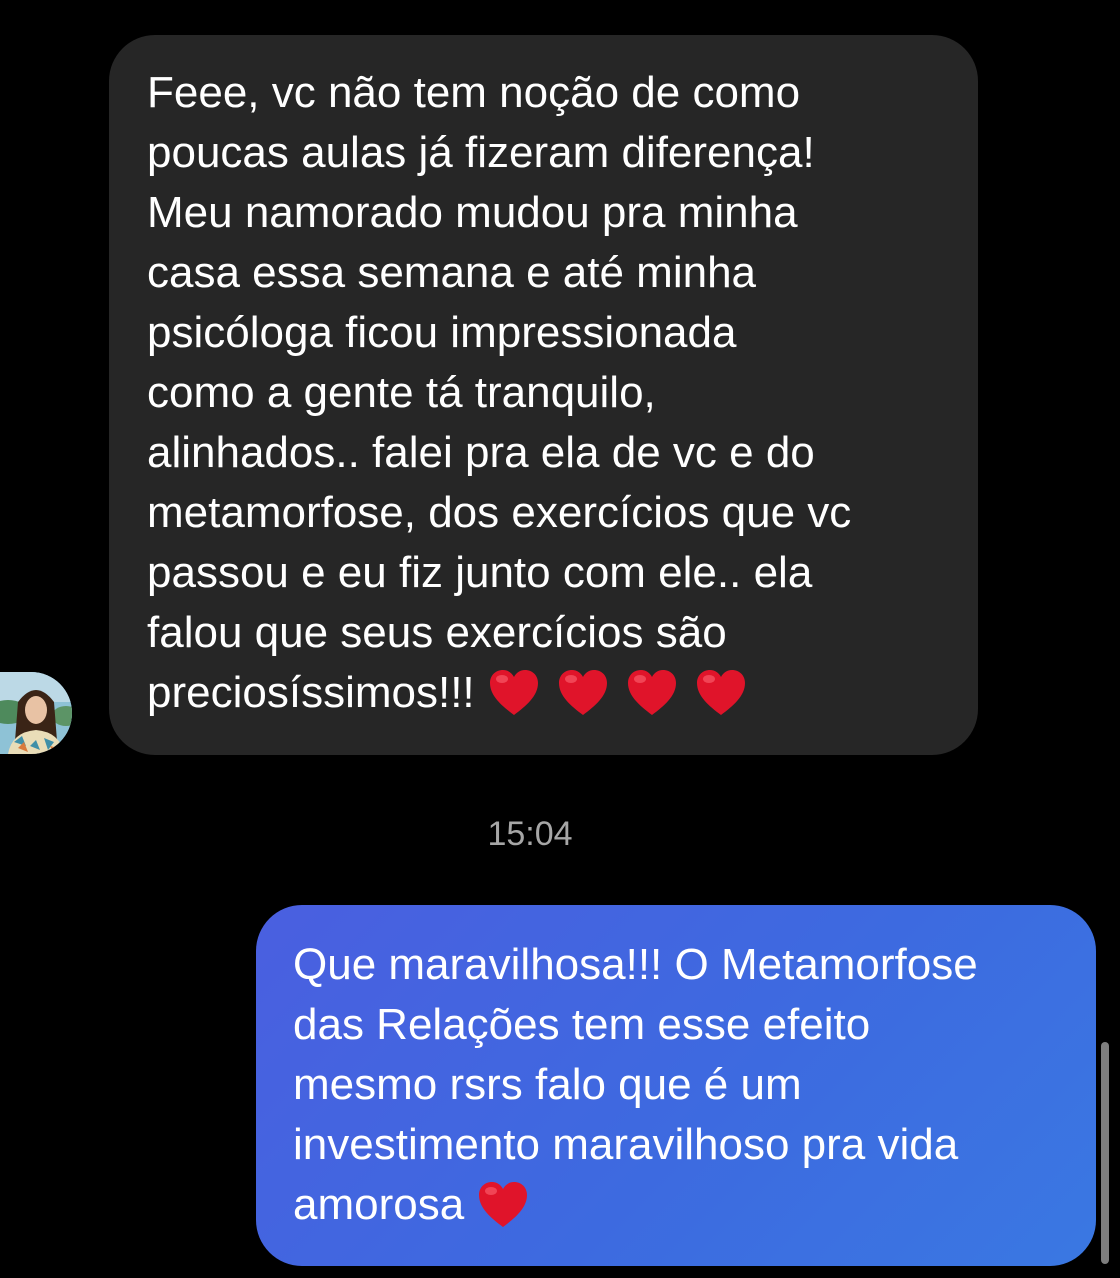  What do you see at coordinates (481, 452) in the screenshot?
I see `message-line: alinhados.. falei pra ela de vc e do` at bounding box center [481, 452].